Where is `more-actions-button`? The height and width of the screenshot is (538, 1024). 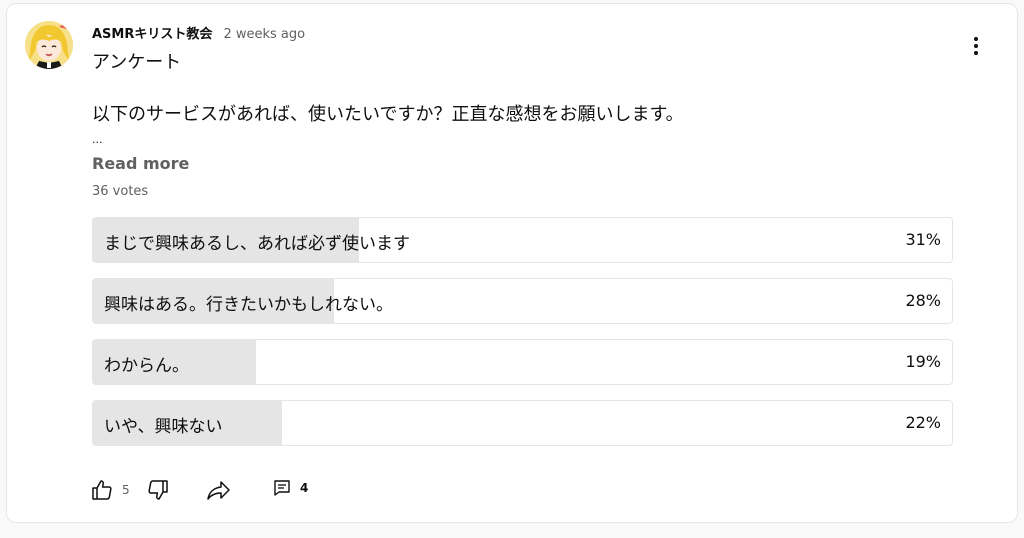
more-actions-button is located at coordinates (976, 46).